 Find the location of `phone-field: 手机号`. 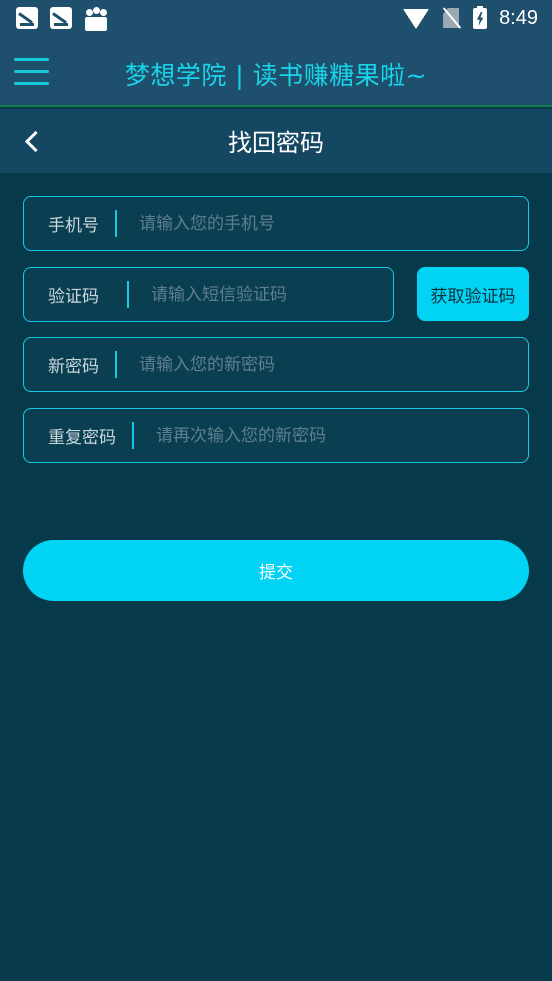

phone-field: 手机号 is located at coordinates (276, 223).